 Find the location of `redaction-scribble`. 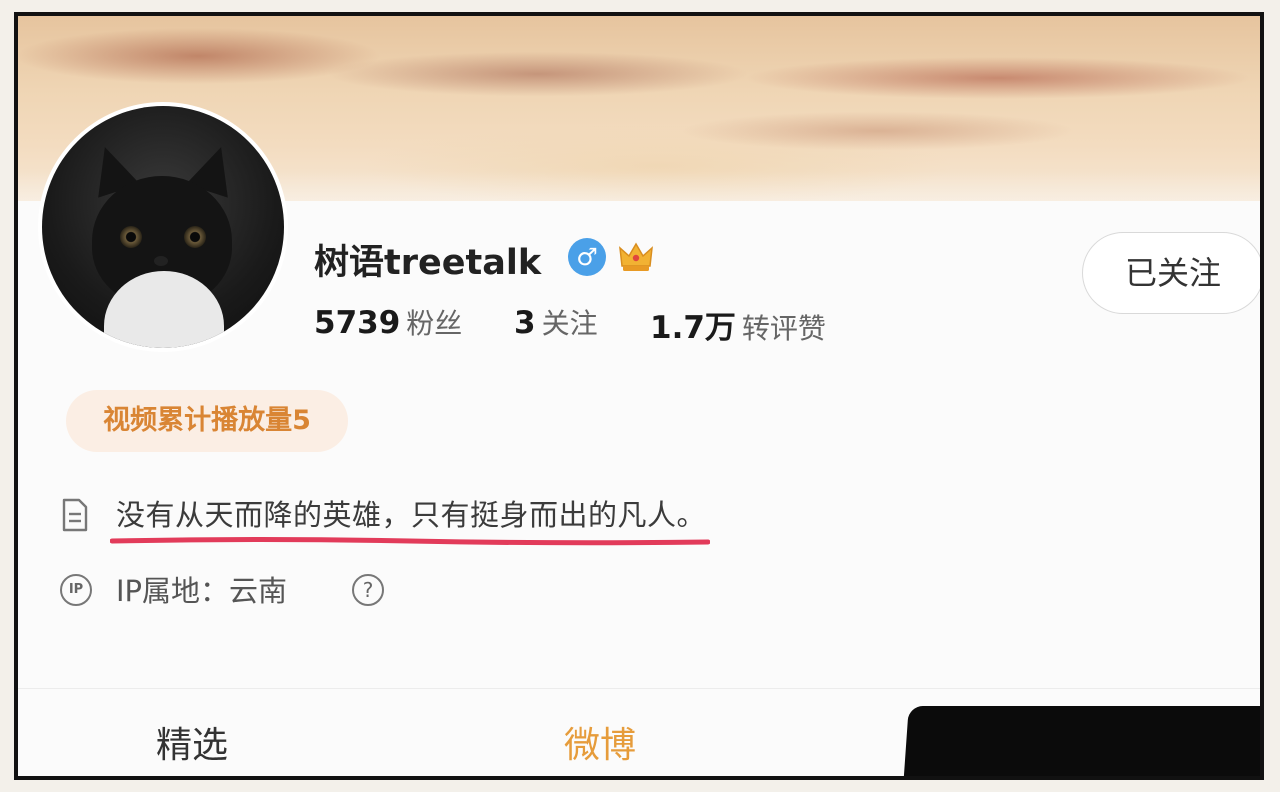

redaction-scribble is located at coordinates (1081, 741).